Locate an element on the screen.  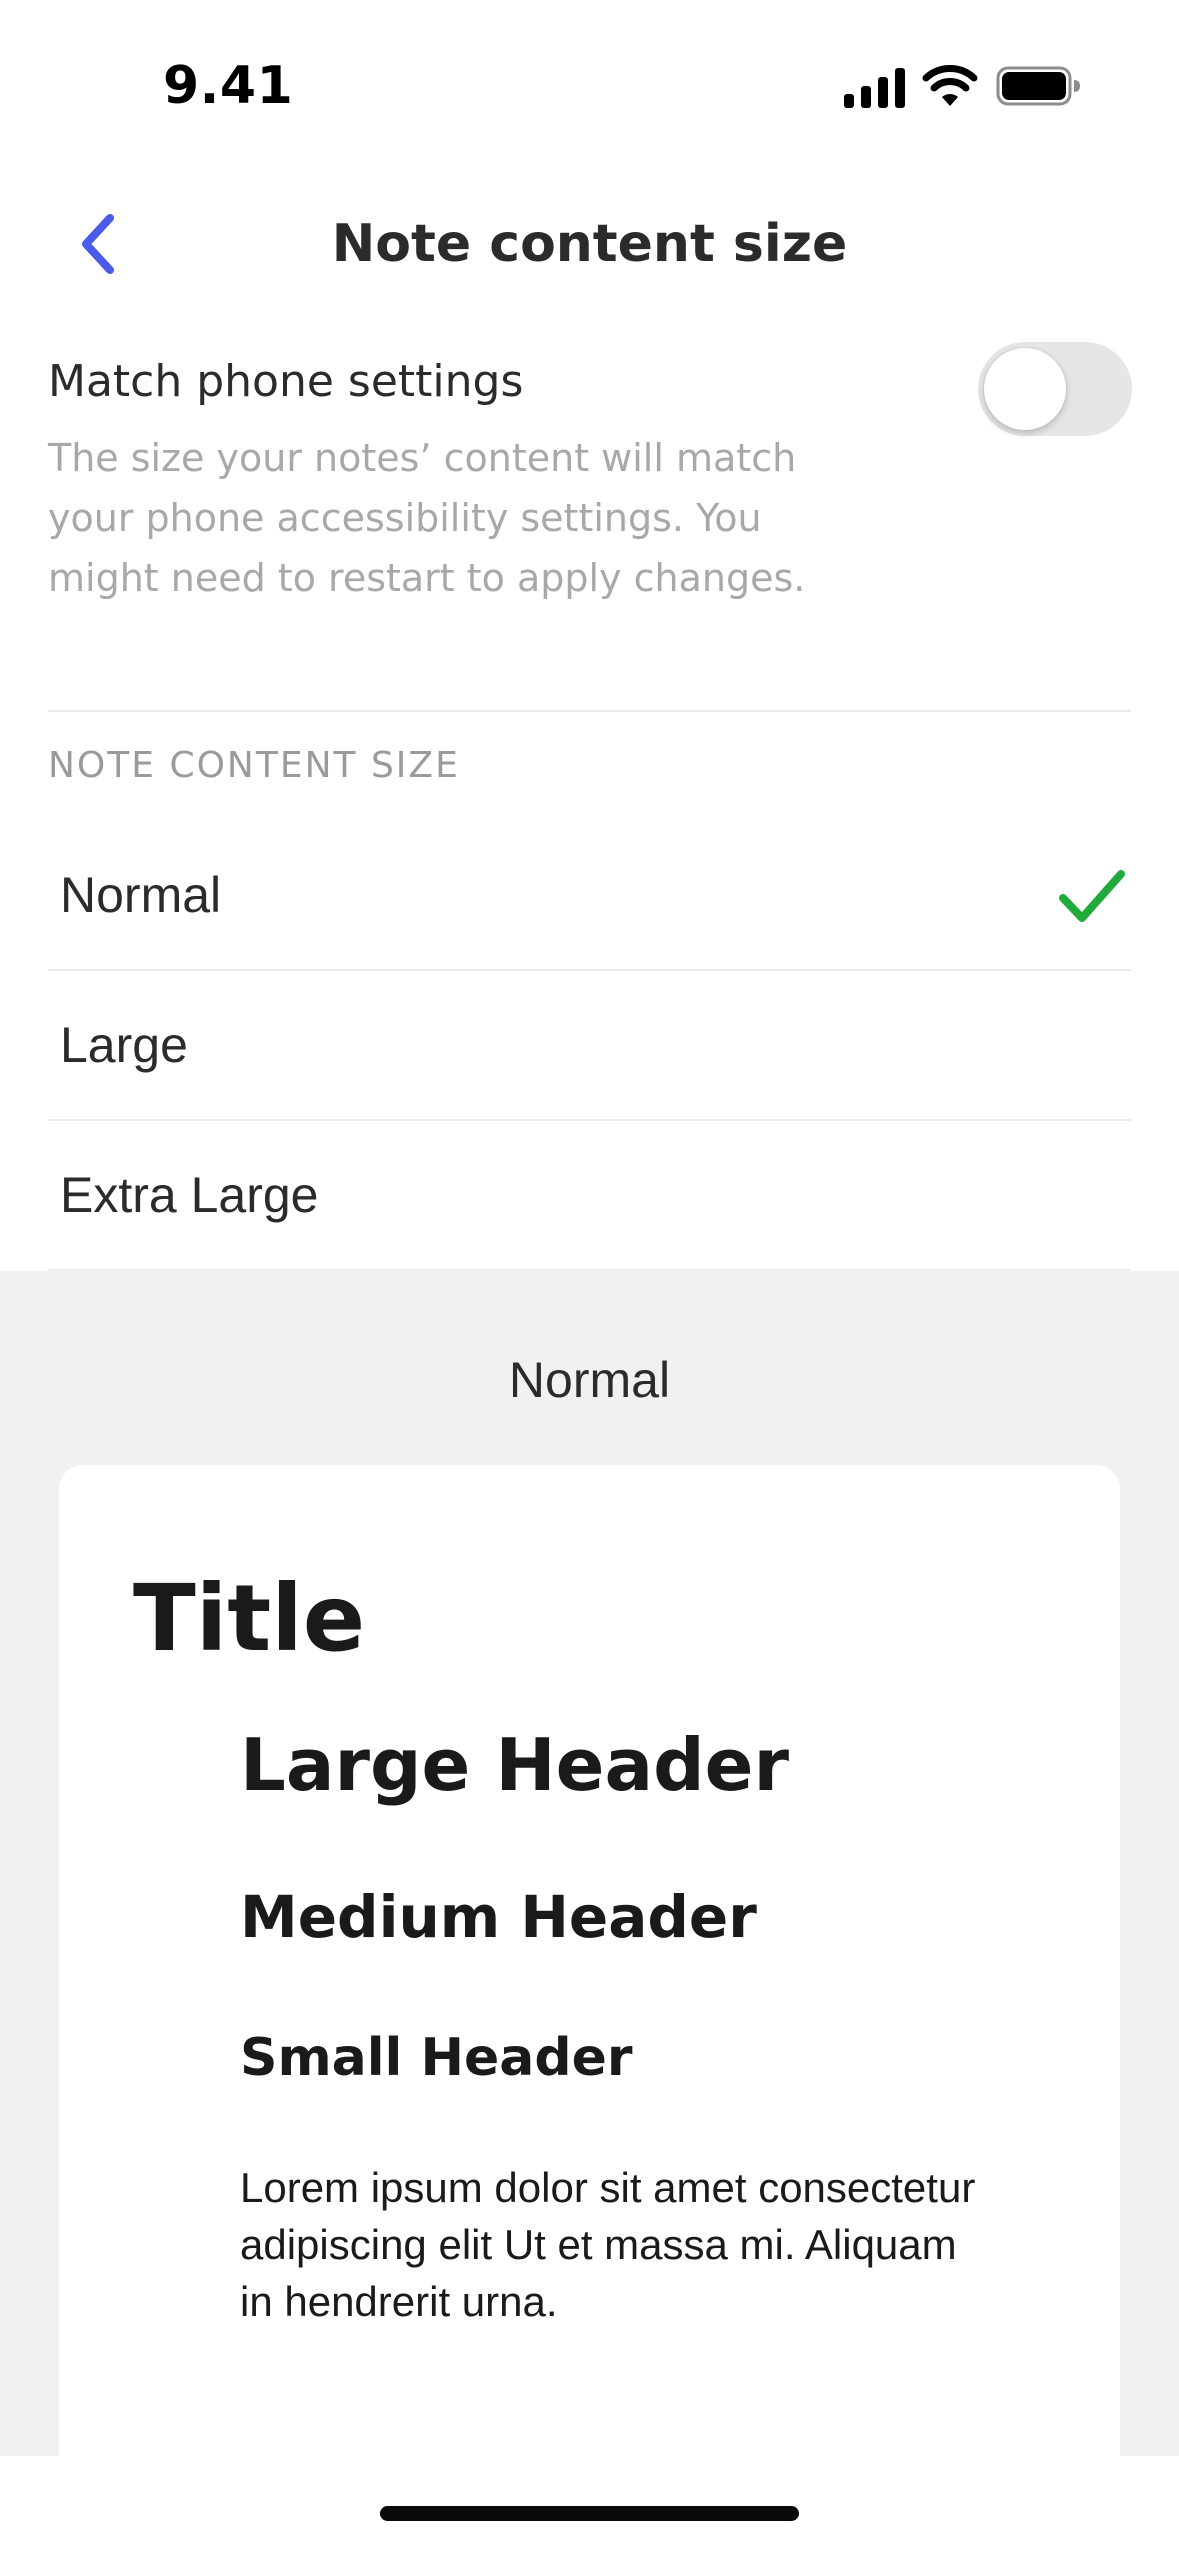
size-option-label: Large is located at coordinates (124, 1045).